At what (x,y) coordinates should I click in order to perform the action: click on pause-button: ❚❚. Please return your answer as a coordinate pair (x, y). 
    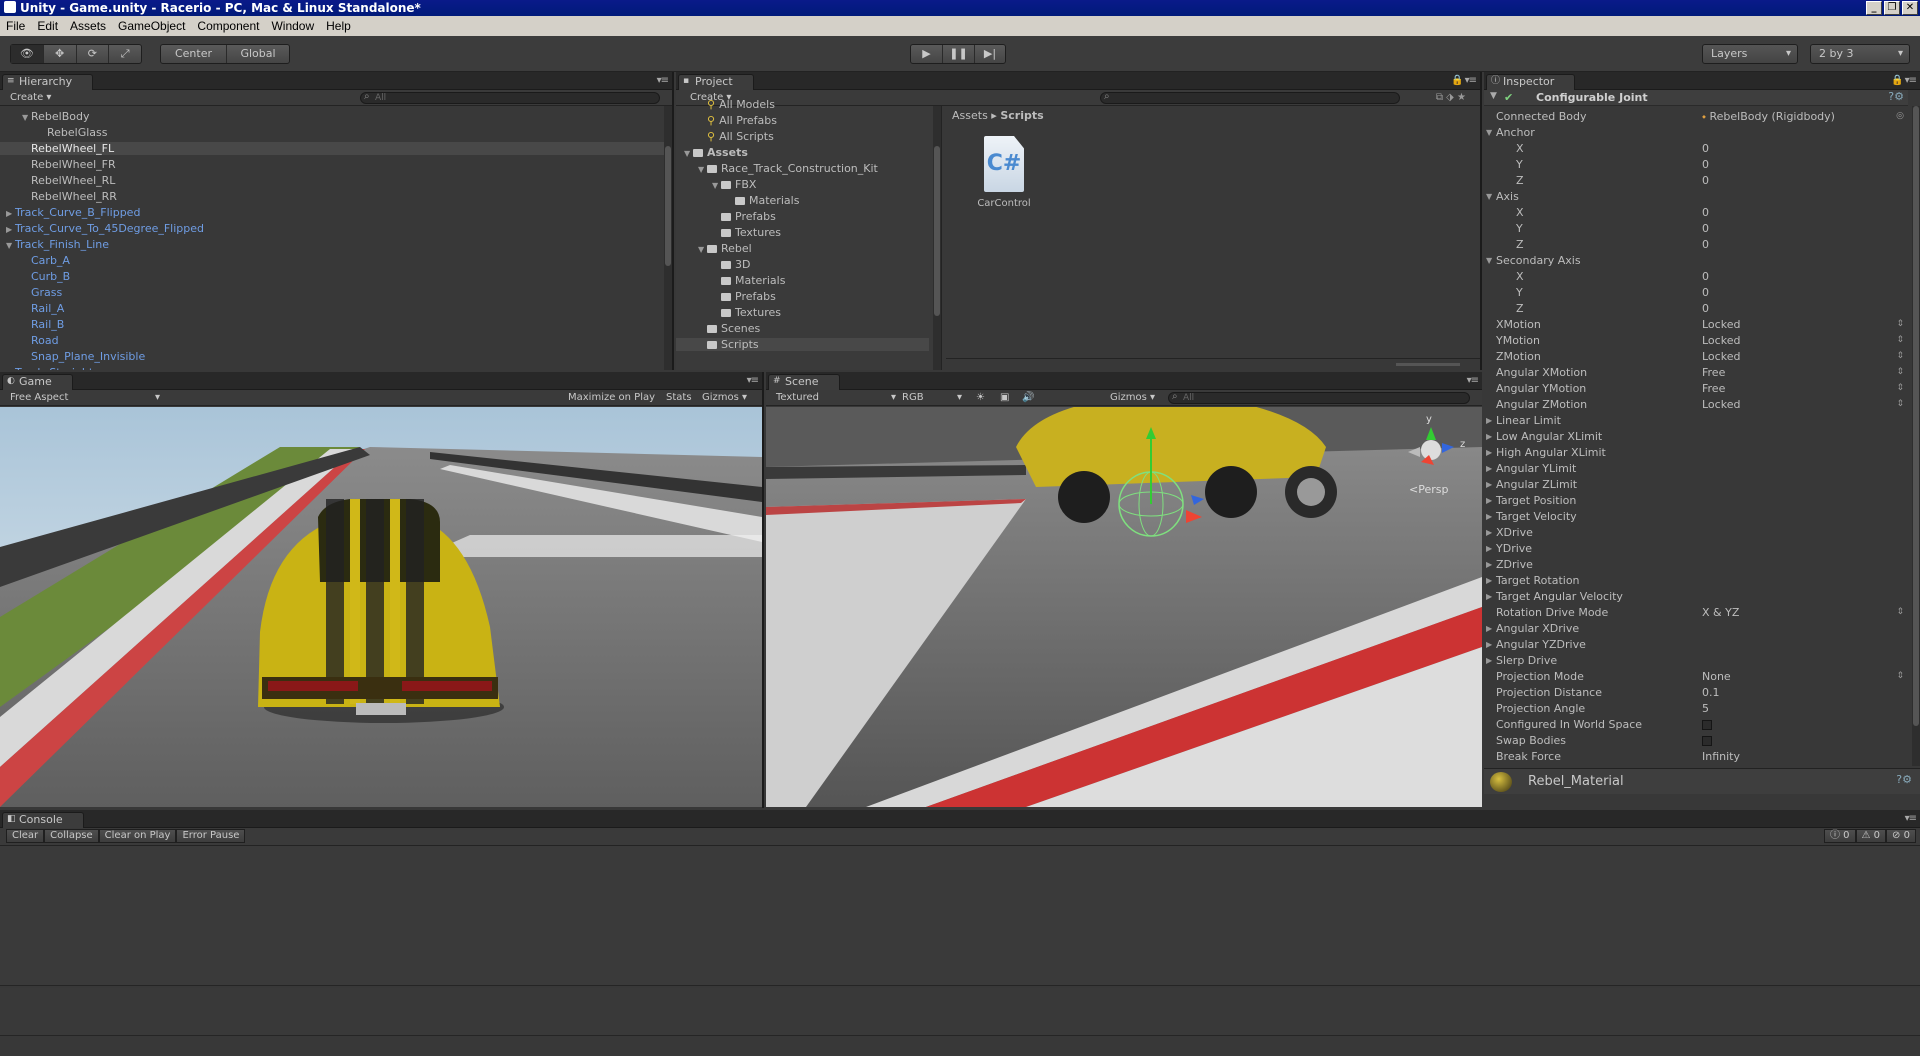
    Looking at the image, I should click on (959, 54).